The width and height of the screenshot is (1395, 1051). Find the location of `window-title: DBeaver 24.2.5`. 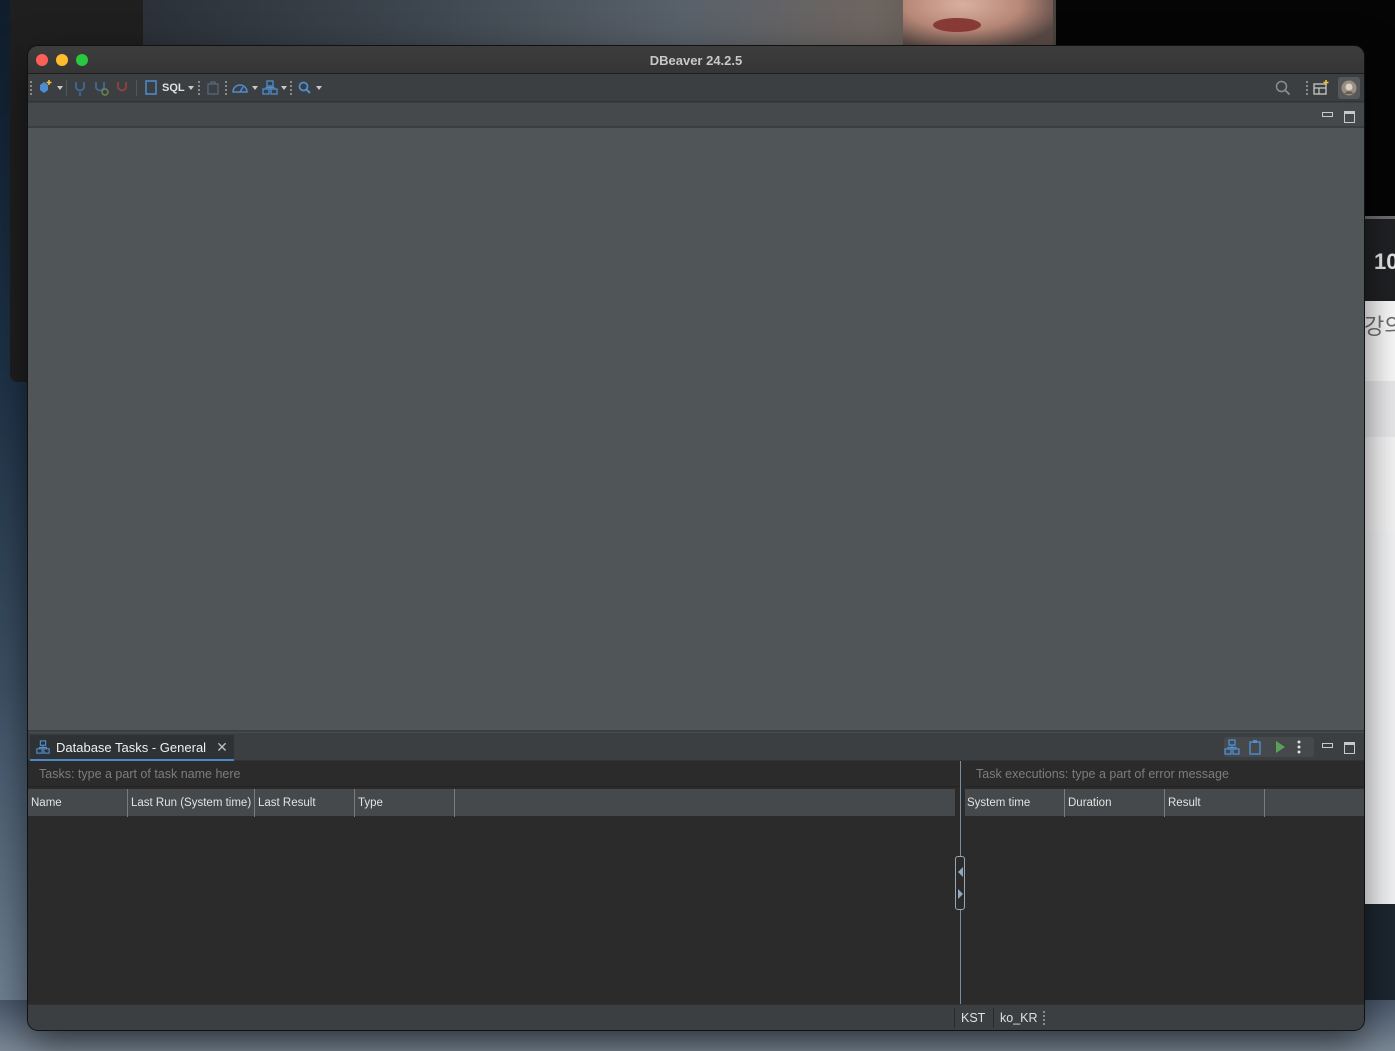

window-title: DBeaver 24.2.5 is located at coordinates (696, 60).